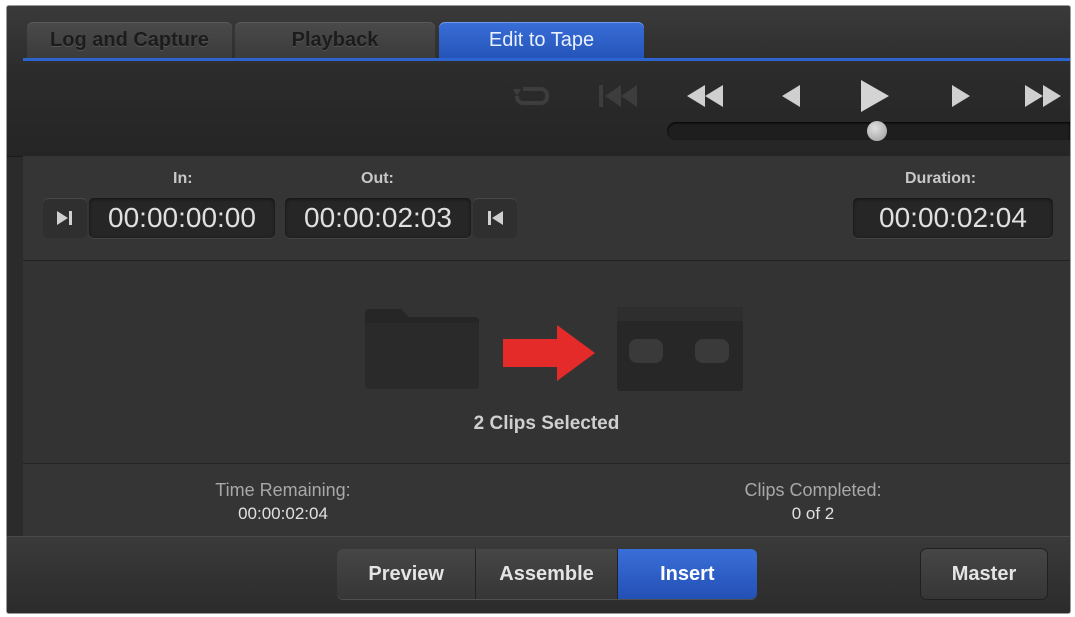 This screenshot has width=1075, height=617. I want to click on loop-icon, so click(531, 96).